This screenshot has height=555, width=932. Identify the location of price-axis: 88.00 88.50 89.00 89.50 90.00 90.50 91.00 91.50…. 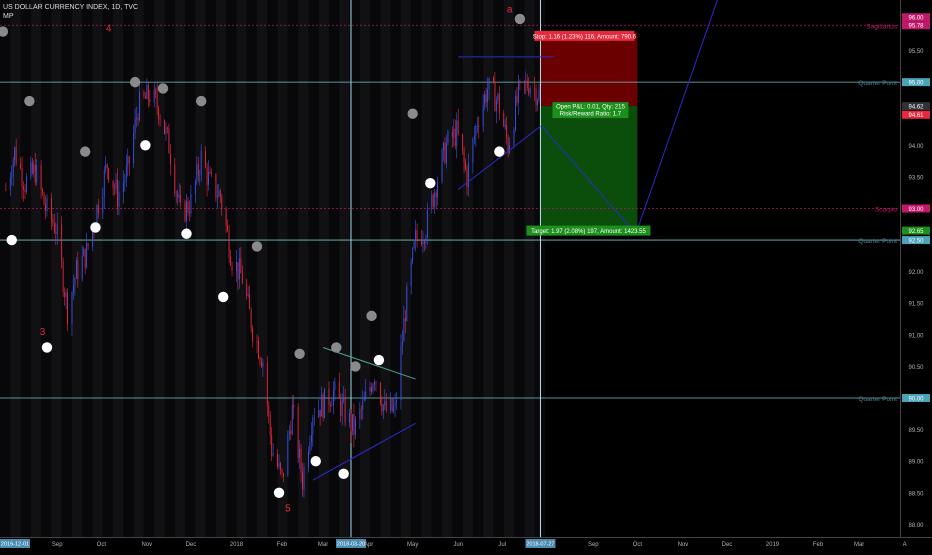
(916, 268).